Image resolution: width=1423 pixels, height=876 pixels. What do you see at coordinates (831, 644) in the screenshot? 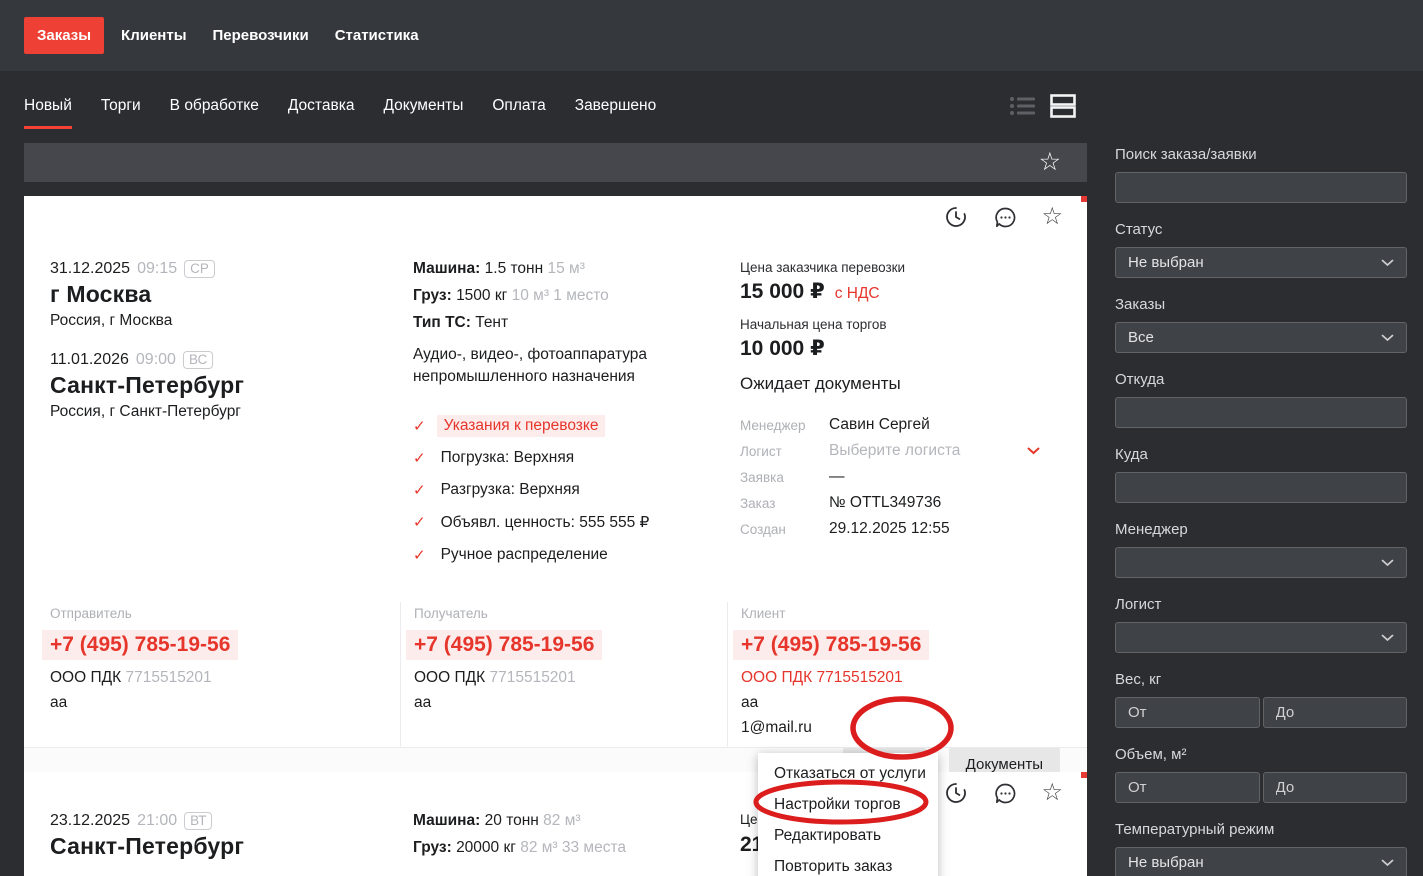
I see `client-phone: +7 (495) 785-19-56` at bounding box center [831, 644].